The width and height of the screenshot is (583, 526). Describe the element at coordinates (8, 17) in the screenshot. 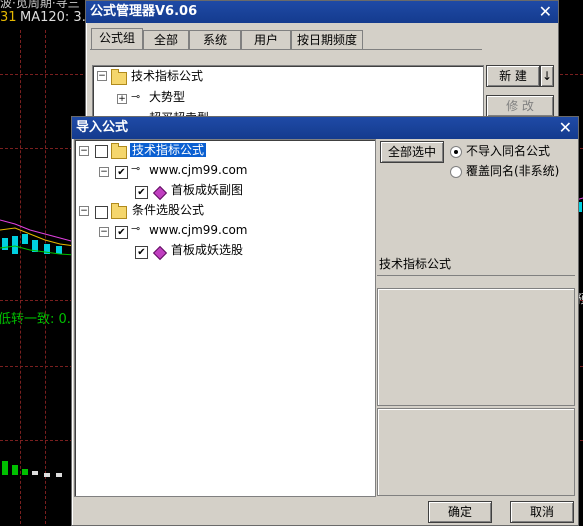

I see `chart-value-prefix: 31` at that location.